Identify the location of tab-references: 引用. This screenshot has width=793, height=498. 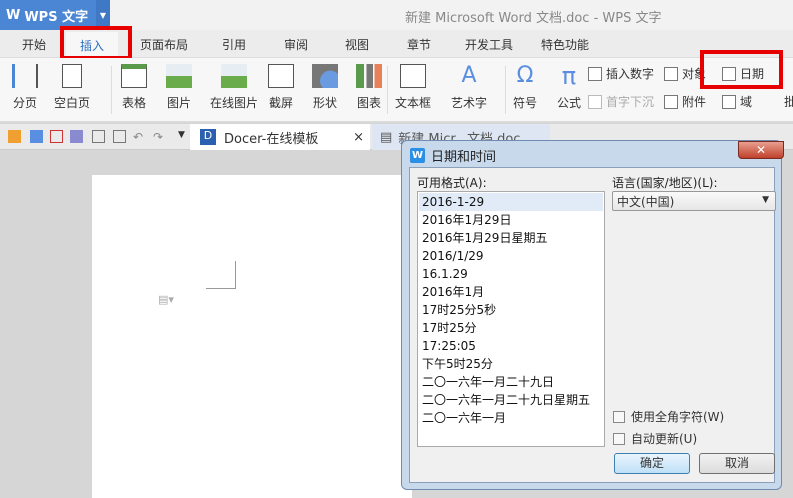
(234, 44).